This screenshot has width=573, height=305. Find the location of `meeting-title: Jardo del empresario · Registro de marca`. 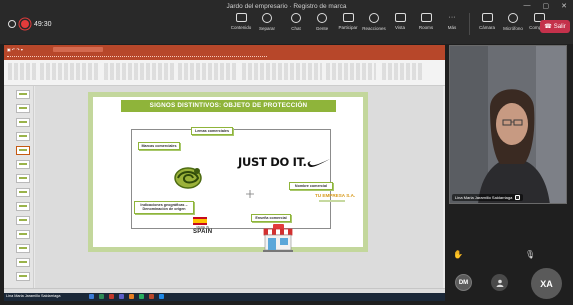

meeting-title: Jardo del empresario · Registro de marca is located at coordinates (286, 6).